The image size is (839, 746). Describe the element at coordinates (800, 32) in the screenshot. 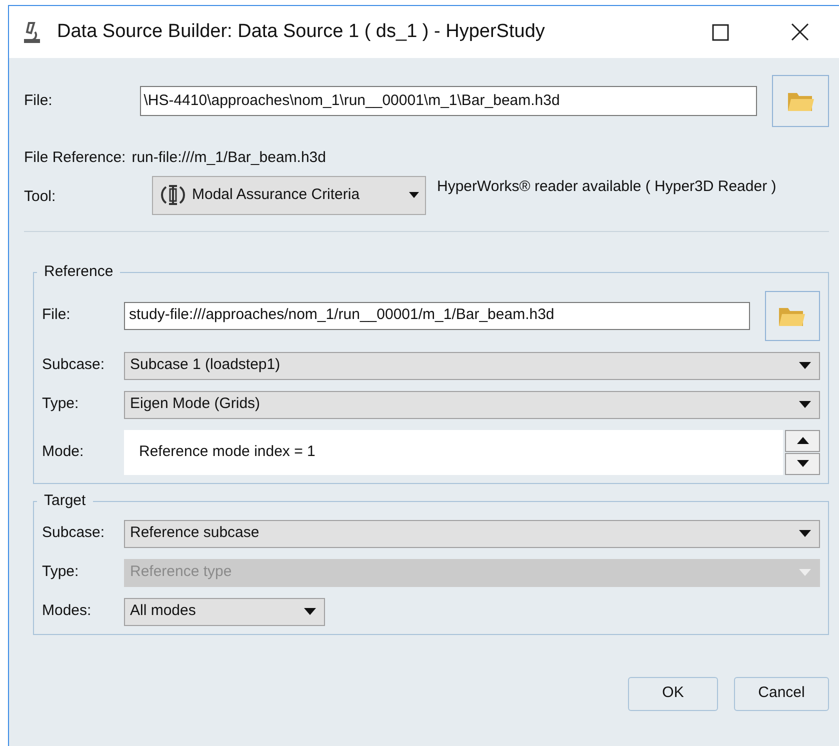

I see `close-icon` at that location.